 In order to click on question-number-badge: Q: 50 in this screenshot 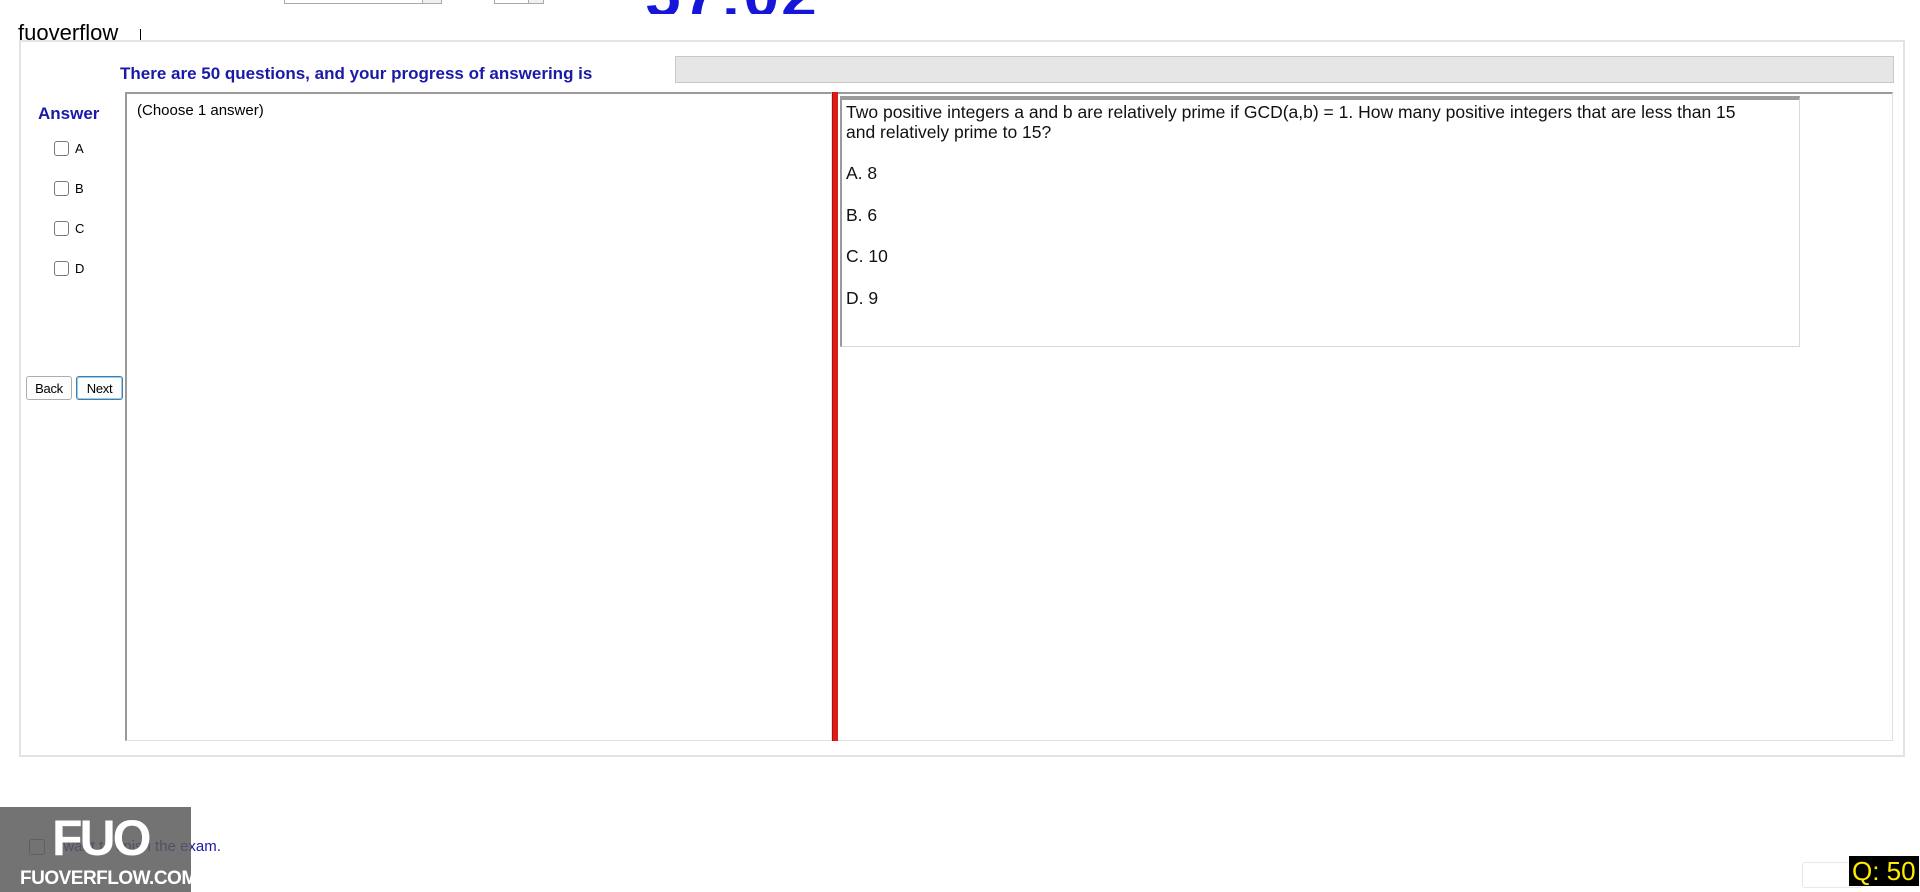, I will do `click(1884, 871)`.